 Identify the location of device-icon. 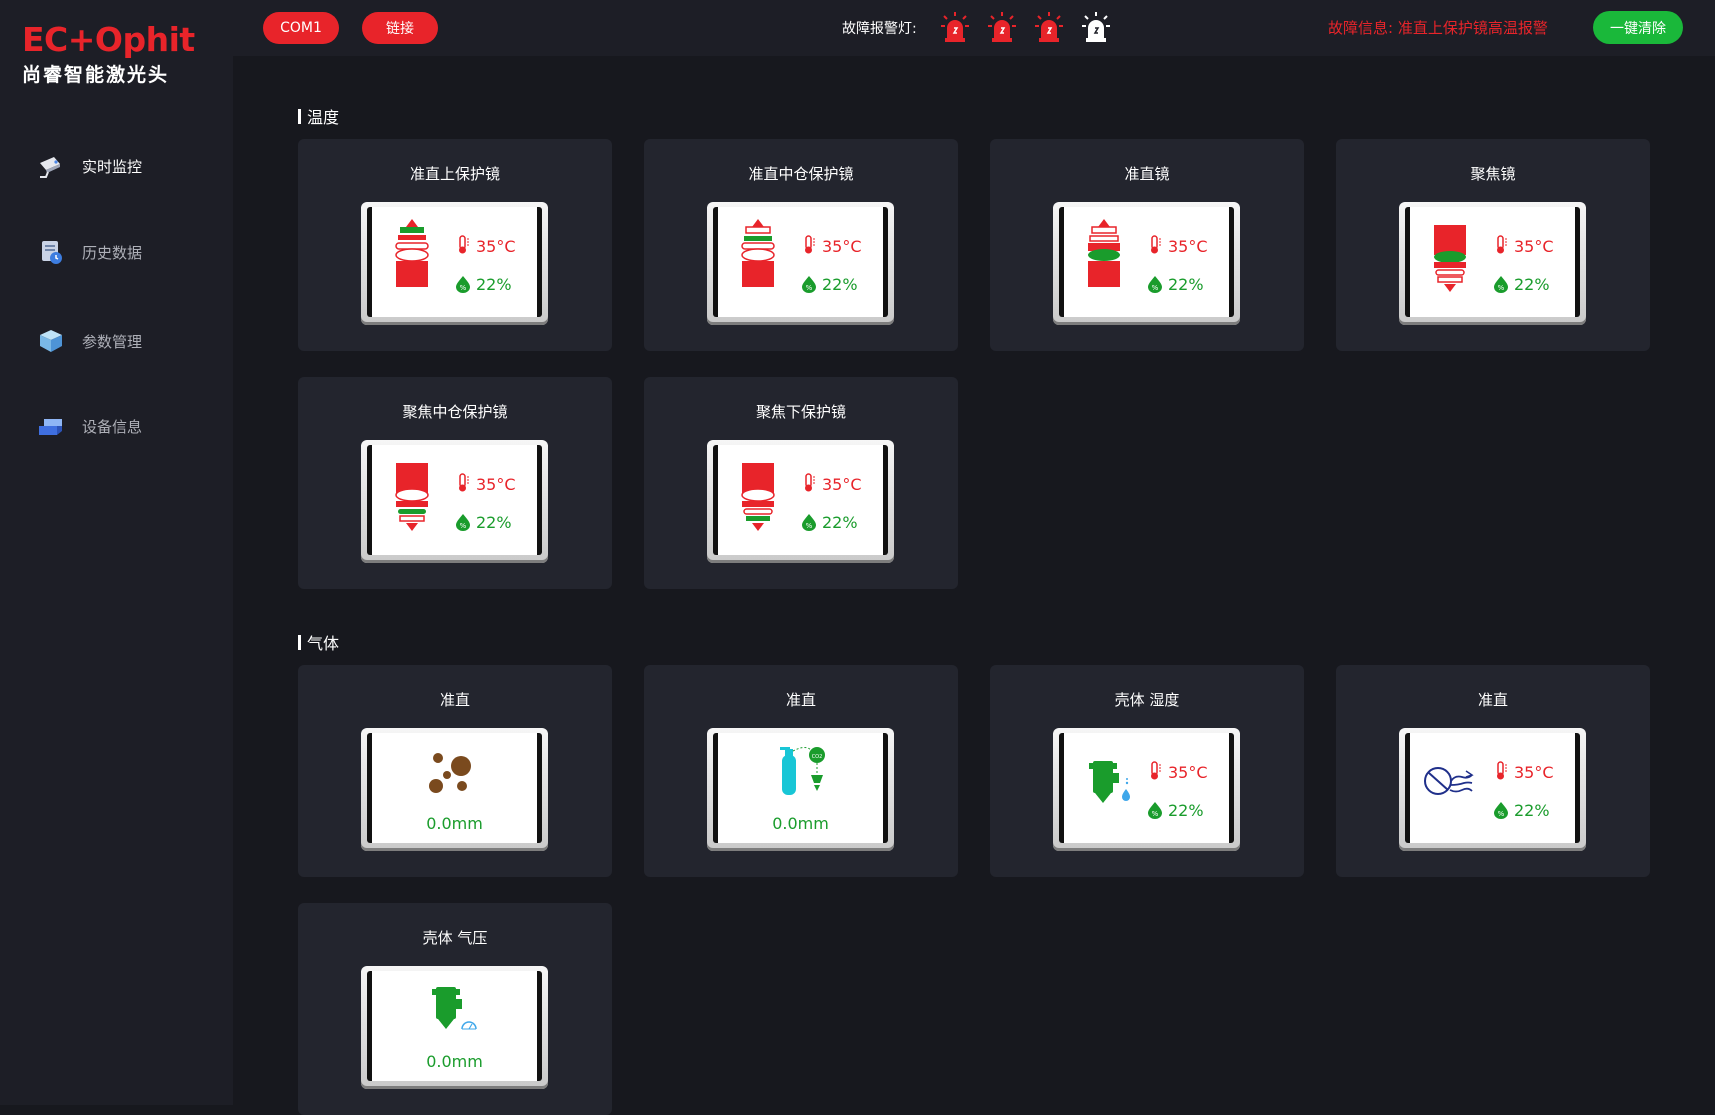
(51, 426).